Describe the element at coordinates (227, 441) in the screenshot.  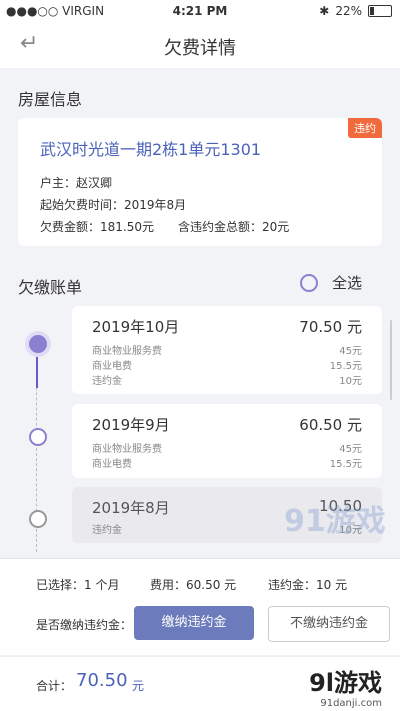
I see `bill-card-sep: 2019年9月 60.50 元 商业物业服务费 45元 商业电费 15.5元` at that location.